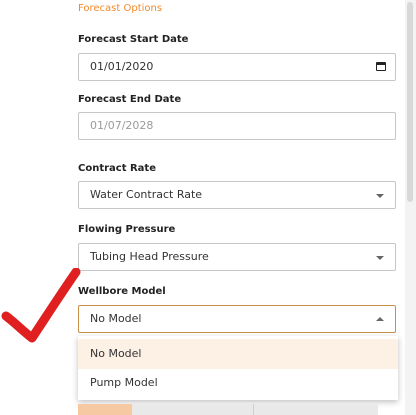 Image resolution: width=416 pixels, height=415 pixels. What do you see at coordinates (380, 319) in the screenshot?
I see `caret-up-icon` at bounding box center [380, 319].